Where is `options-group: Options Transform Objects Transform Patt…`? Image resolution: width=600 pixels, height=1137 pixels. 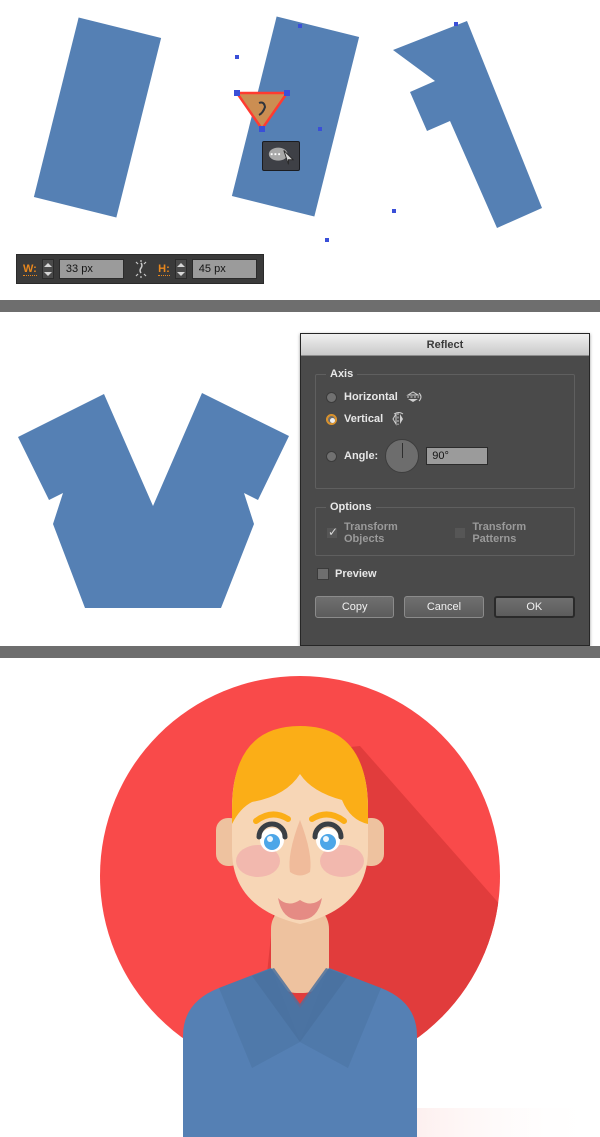
options-group: Options Transform Objects Transform Patt… is located at coordinates (445, 528).